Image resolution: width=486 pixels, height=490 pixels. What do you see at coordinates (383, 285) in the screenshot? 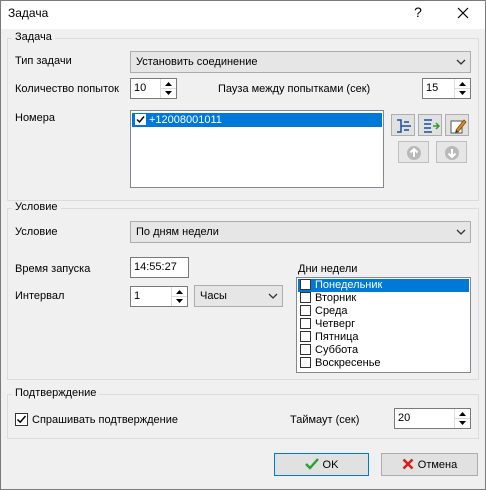
I see `list-item: Понедельник` at bounding box center [383, 285].